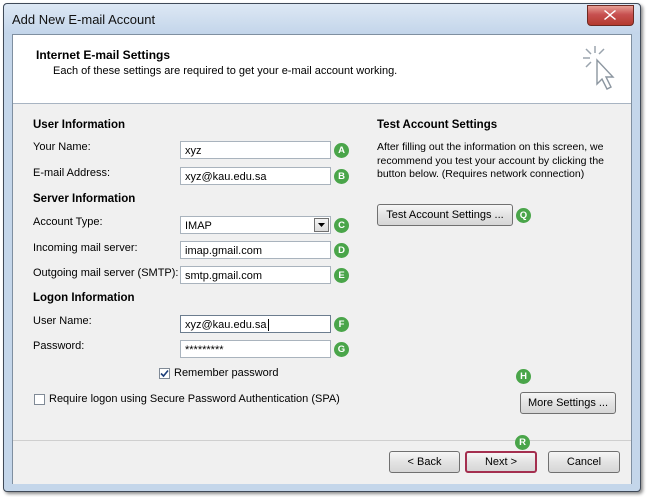  Describe the element at coordinates (85, 248) in the screenshot. I see `incoming-server-label: Incoming mail server:` at that location.